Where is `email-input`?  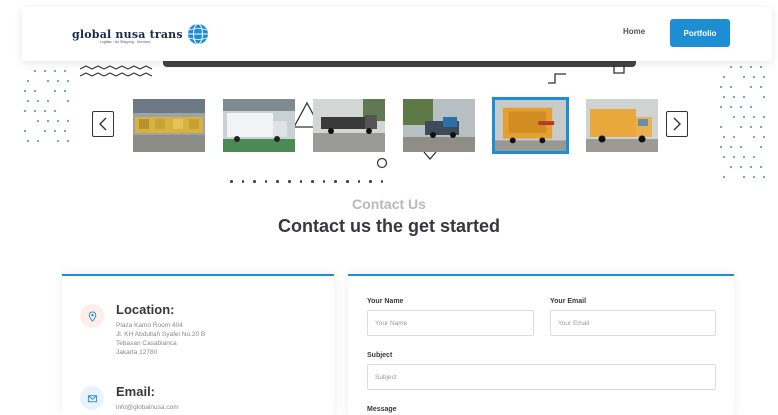
email-input is located at coordinates (633, 323).